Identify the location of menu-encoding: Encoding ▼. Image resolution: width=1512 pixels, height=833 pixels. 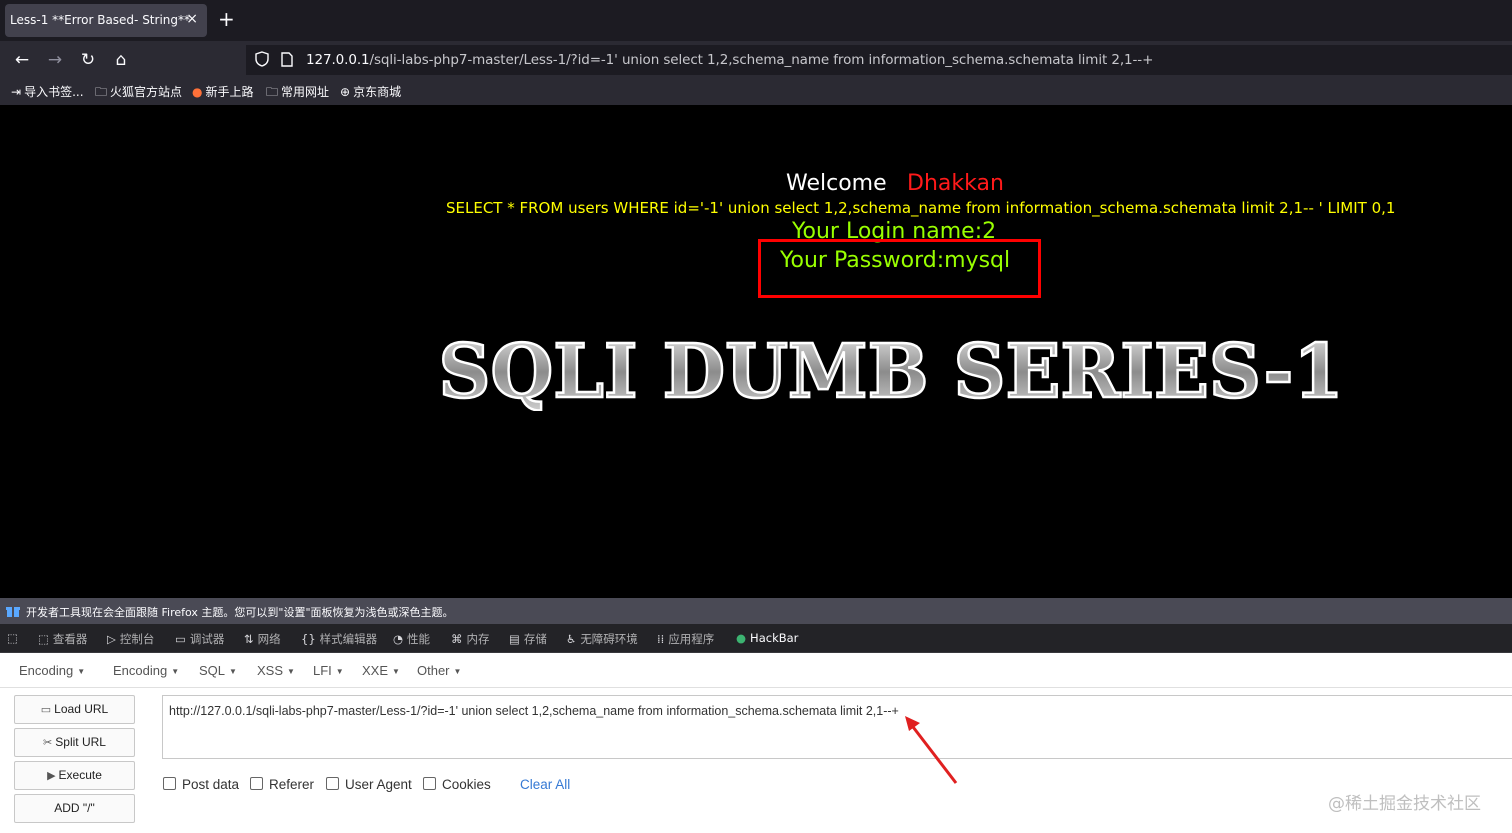
(146, 670).